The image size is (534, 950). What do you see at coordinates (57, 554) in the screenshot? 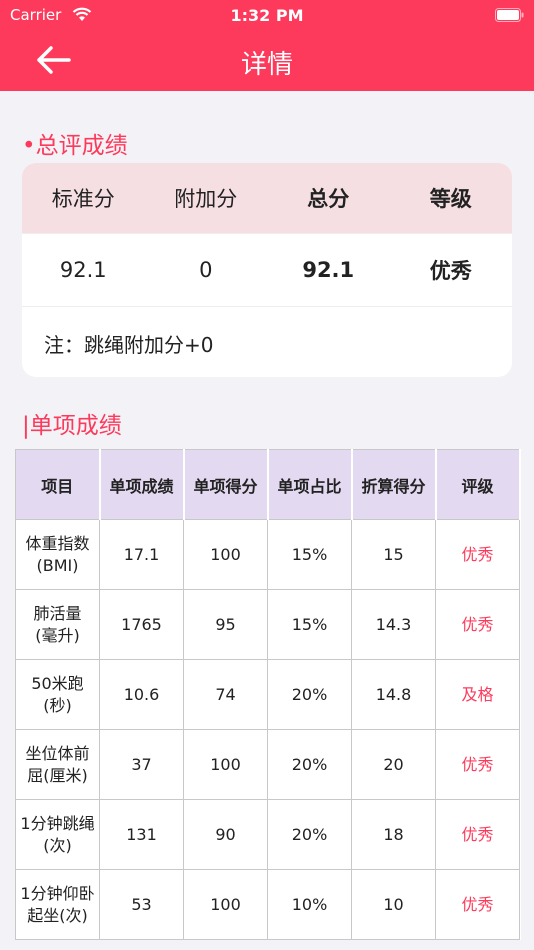
I see `item-name: 体重指数 (BMI)` at bounding box center [57, 554].